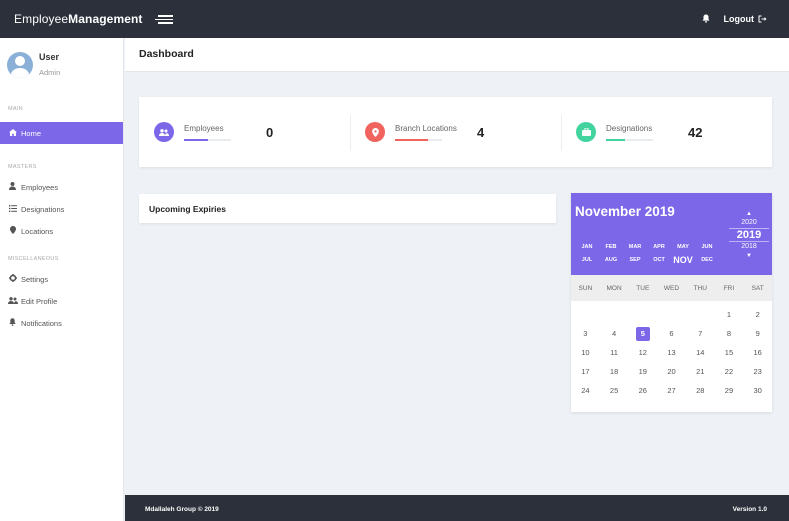 The height and width of the screenshot is (521, 789). Describe the element at coordinates (757, 288) in the screenshot. I see `weekday-label: SAT` at that location.